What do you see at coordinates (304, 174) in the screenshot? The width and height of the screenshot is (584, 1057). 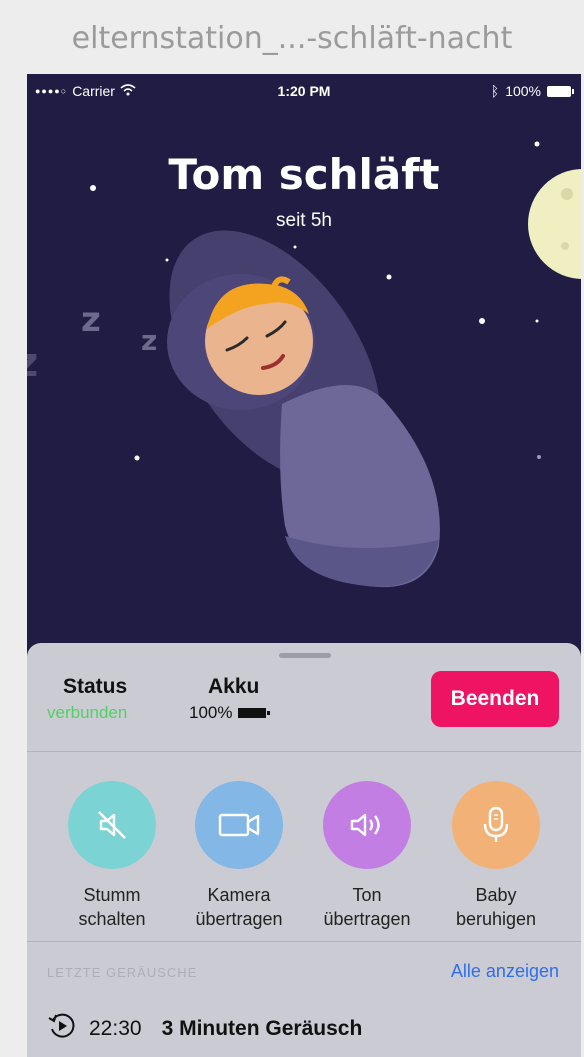 I see `baby-status-title: Tom schläft` at bounding box center [304, 174].